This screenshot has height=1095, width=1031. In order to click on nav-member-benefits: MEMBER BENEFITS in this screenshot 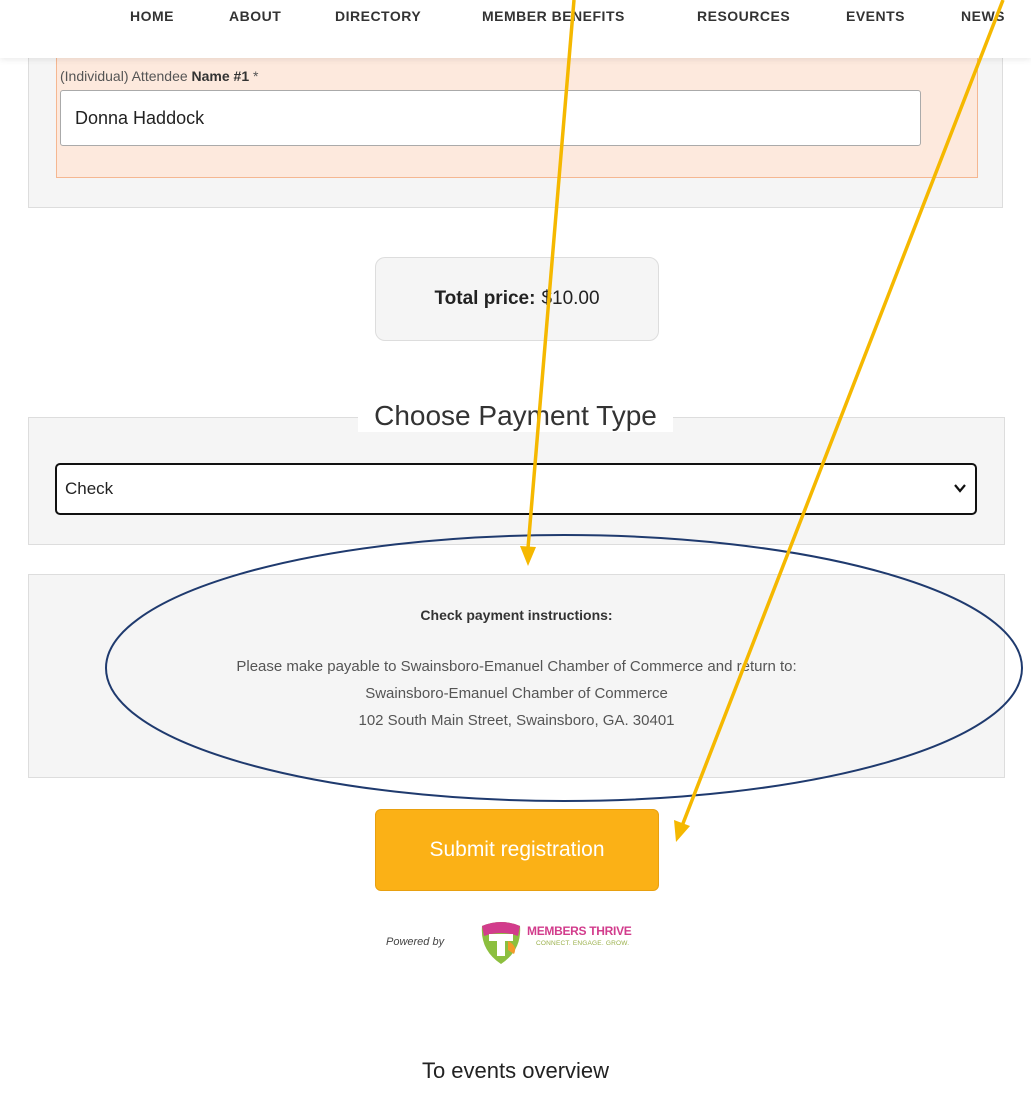, I will do `click(553, 16)`.